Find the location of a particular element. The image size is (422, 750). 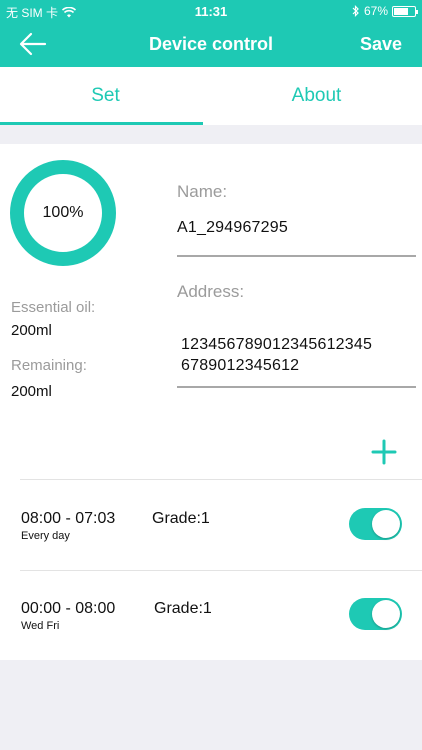

status-right: 67% is located at coordinates (385, 11).